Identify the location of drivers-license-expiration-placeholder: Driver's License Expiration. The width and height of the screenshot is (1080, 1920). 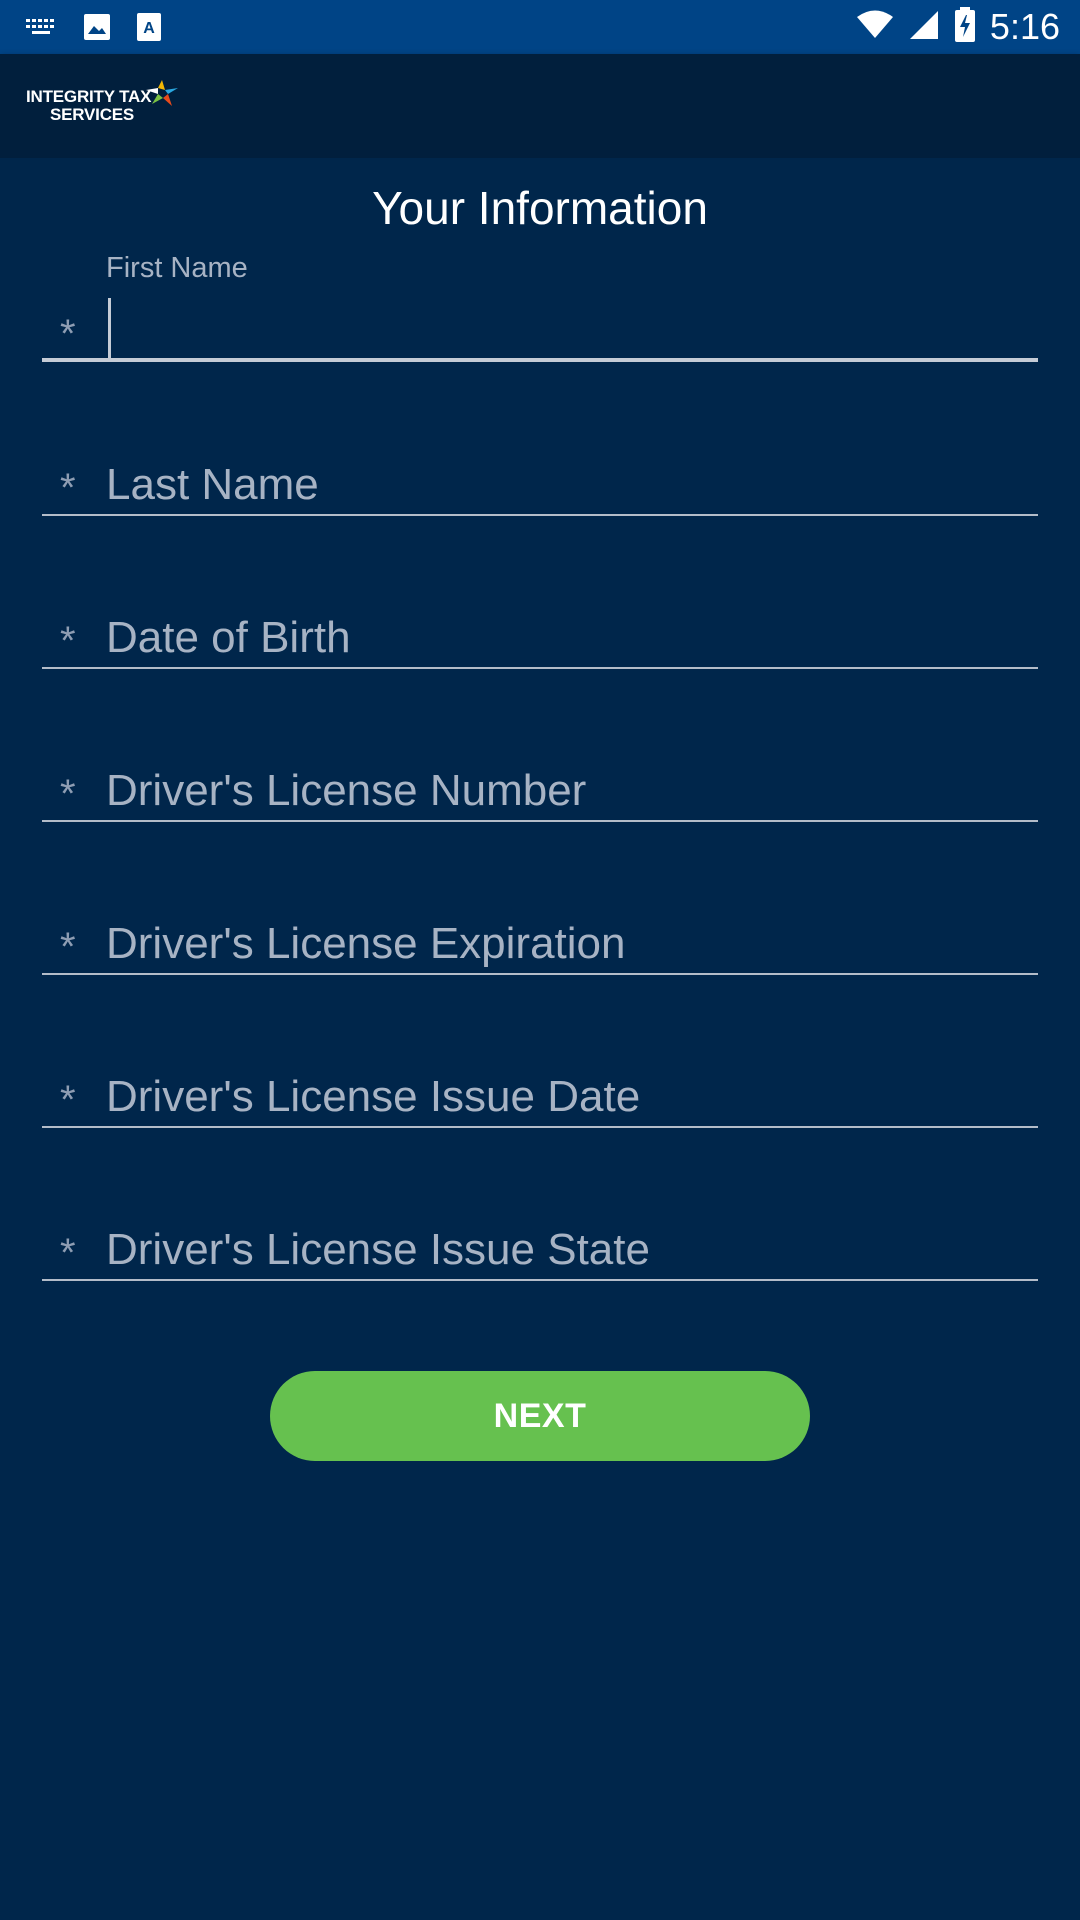
(366, 943).